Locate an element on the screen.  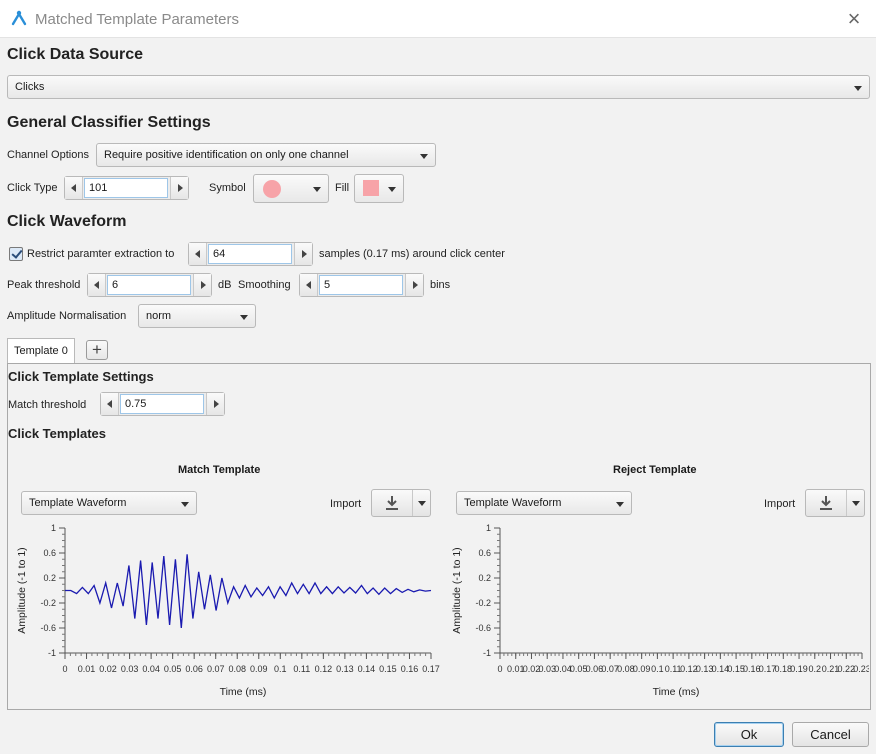
data-source-heading: Click Data Source is located at coordinates (75, 54).